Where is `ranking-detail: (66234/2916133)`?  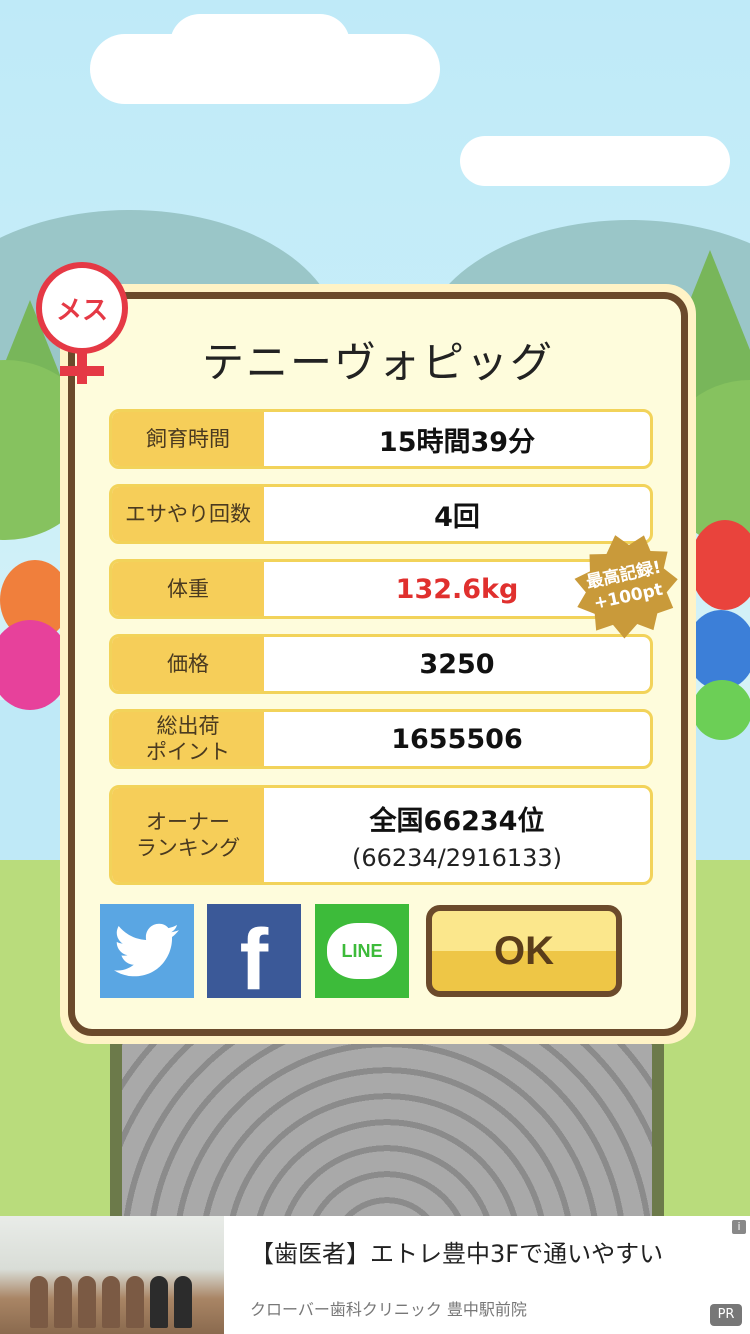 ranking-detail: (66234/2916133) is located at coordinates (457, 857).